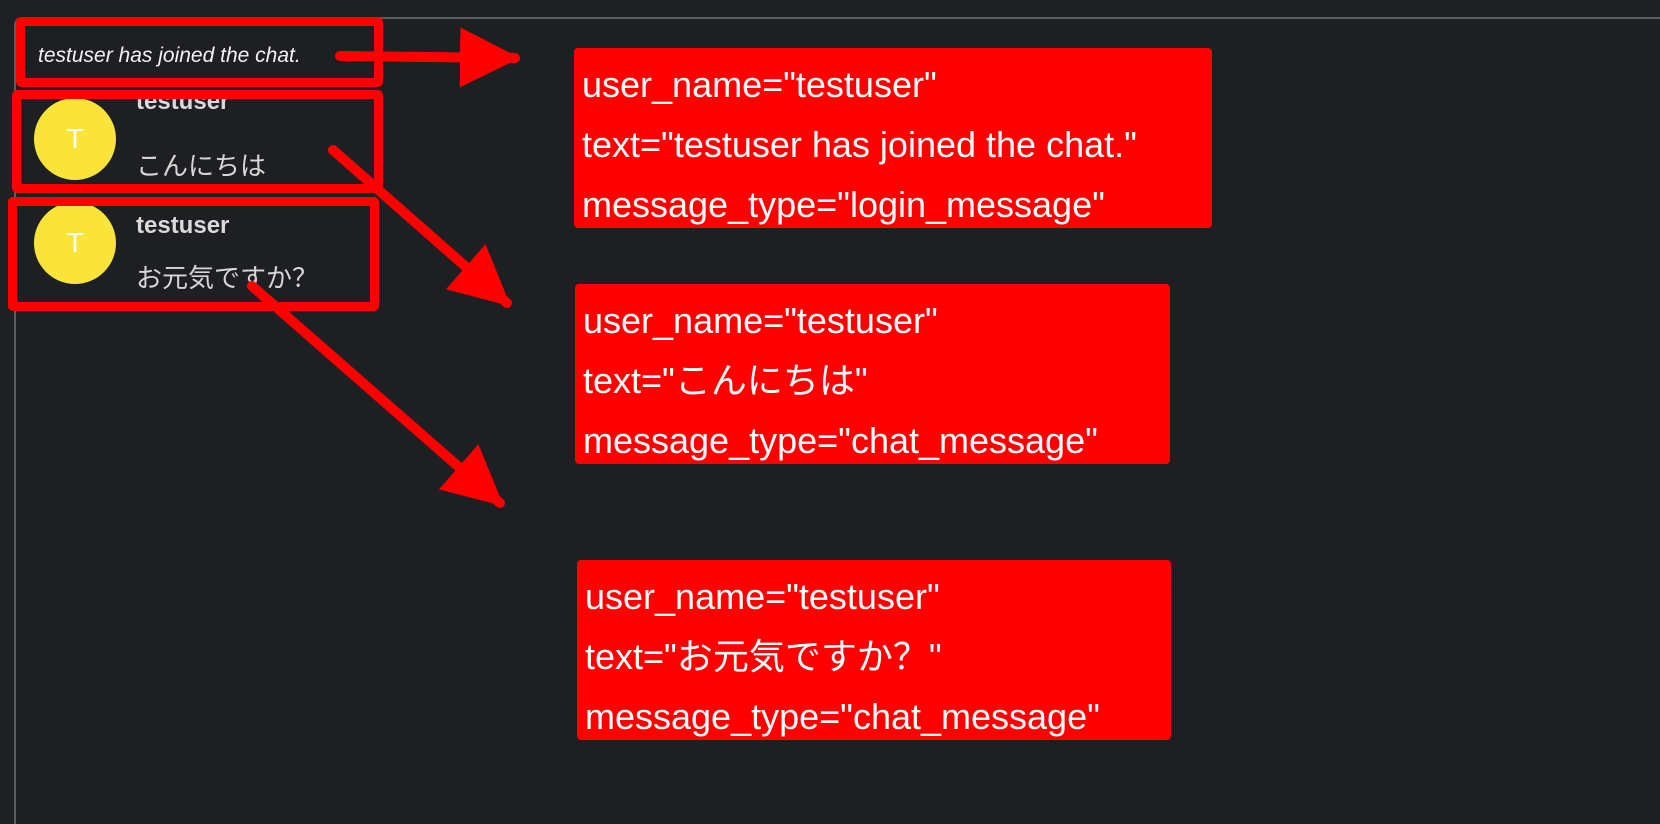 This screenshot has height=824, width=1660. Describe the element at coordinates (763, 656) in the screenshot. I see `annotation-text: text="お元気ですか？"` at that location.